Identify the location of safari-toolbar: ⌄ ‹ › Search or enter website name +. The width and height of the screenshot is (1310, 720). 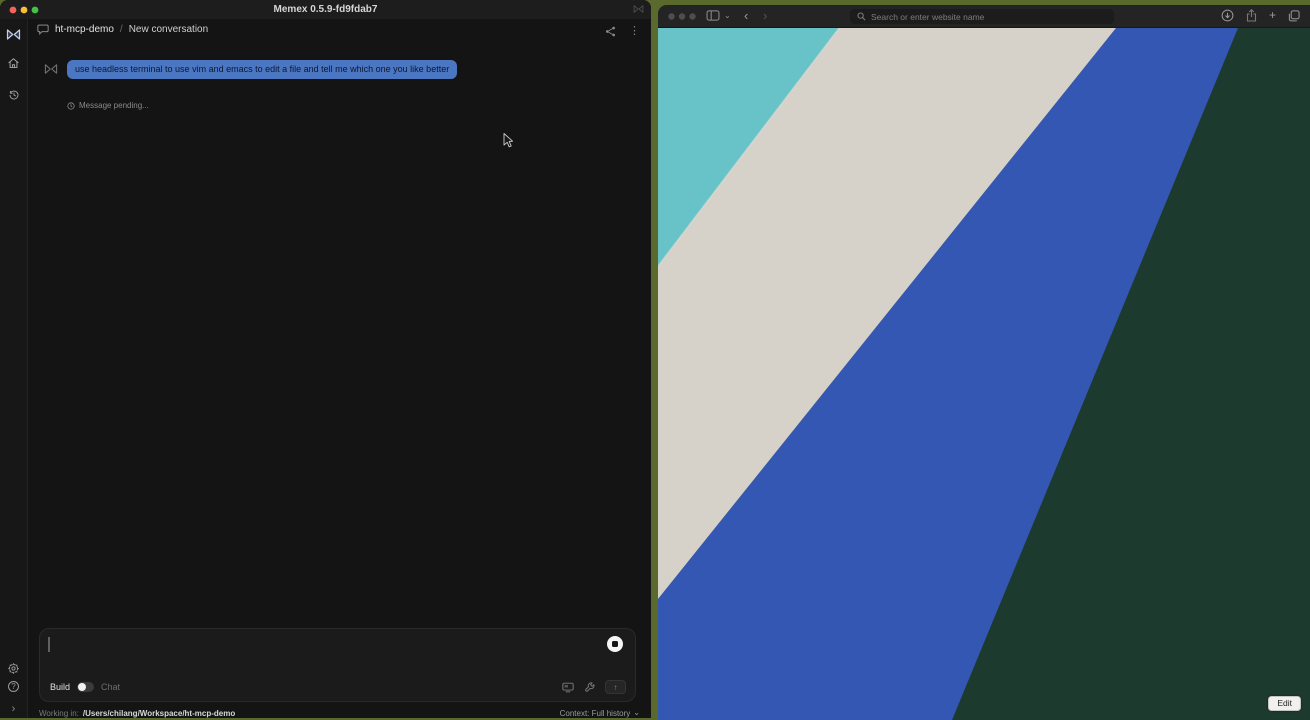
(984, 16).